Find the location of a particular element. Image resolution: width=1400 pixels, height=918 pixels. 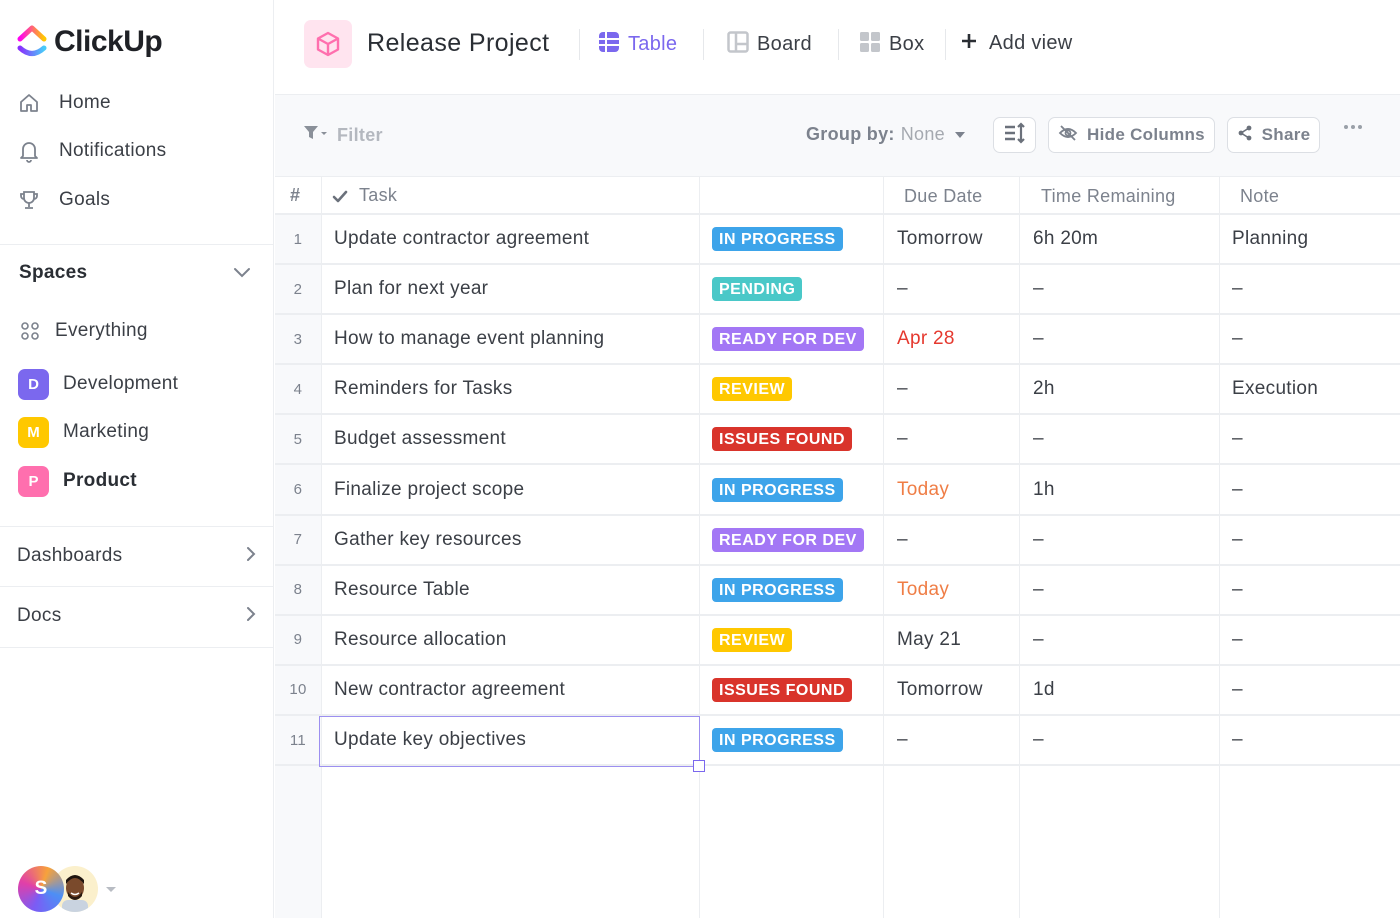

sidebar-item-home: Home is located at coordinates (64, 103).